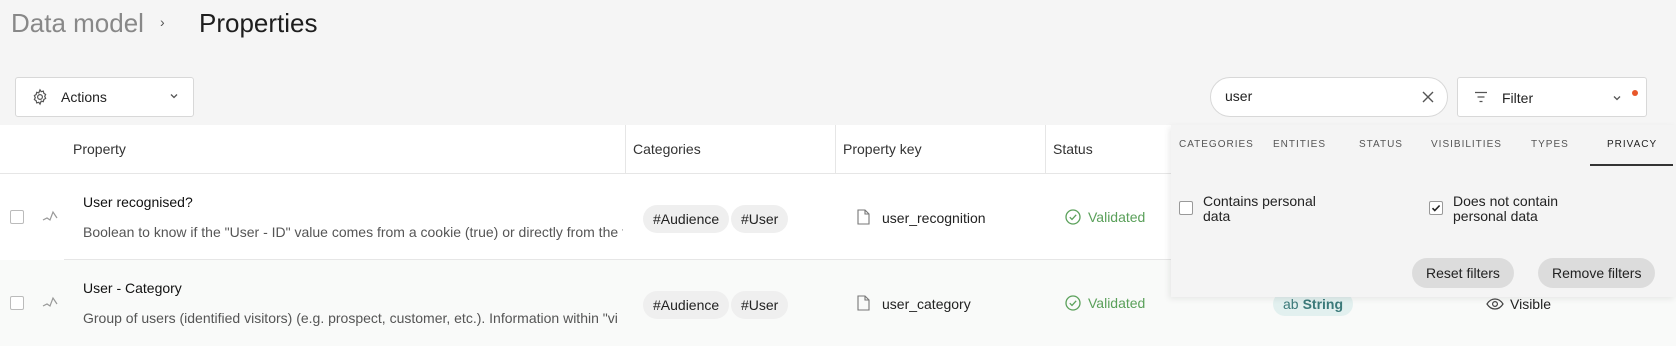  I want to click on column-header-categories: Categories, so click(667, 149).